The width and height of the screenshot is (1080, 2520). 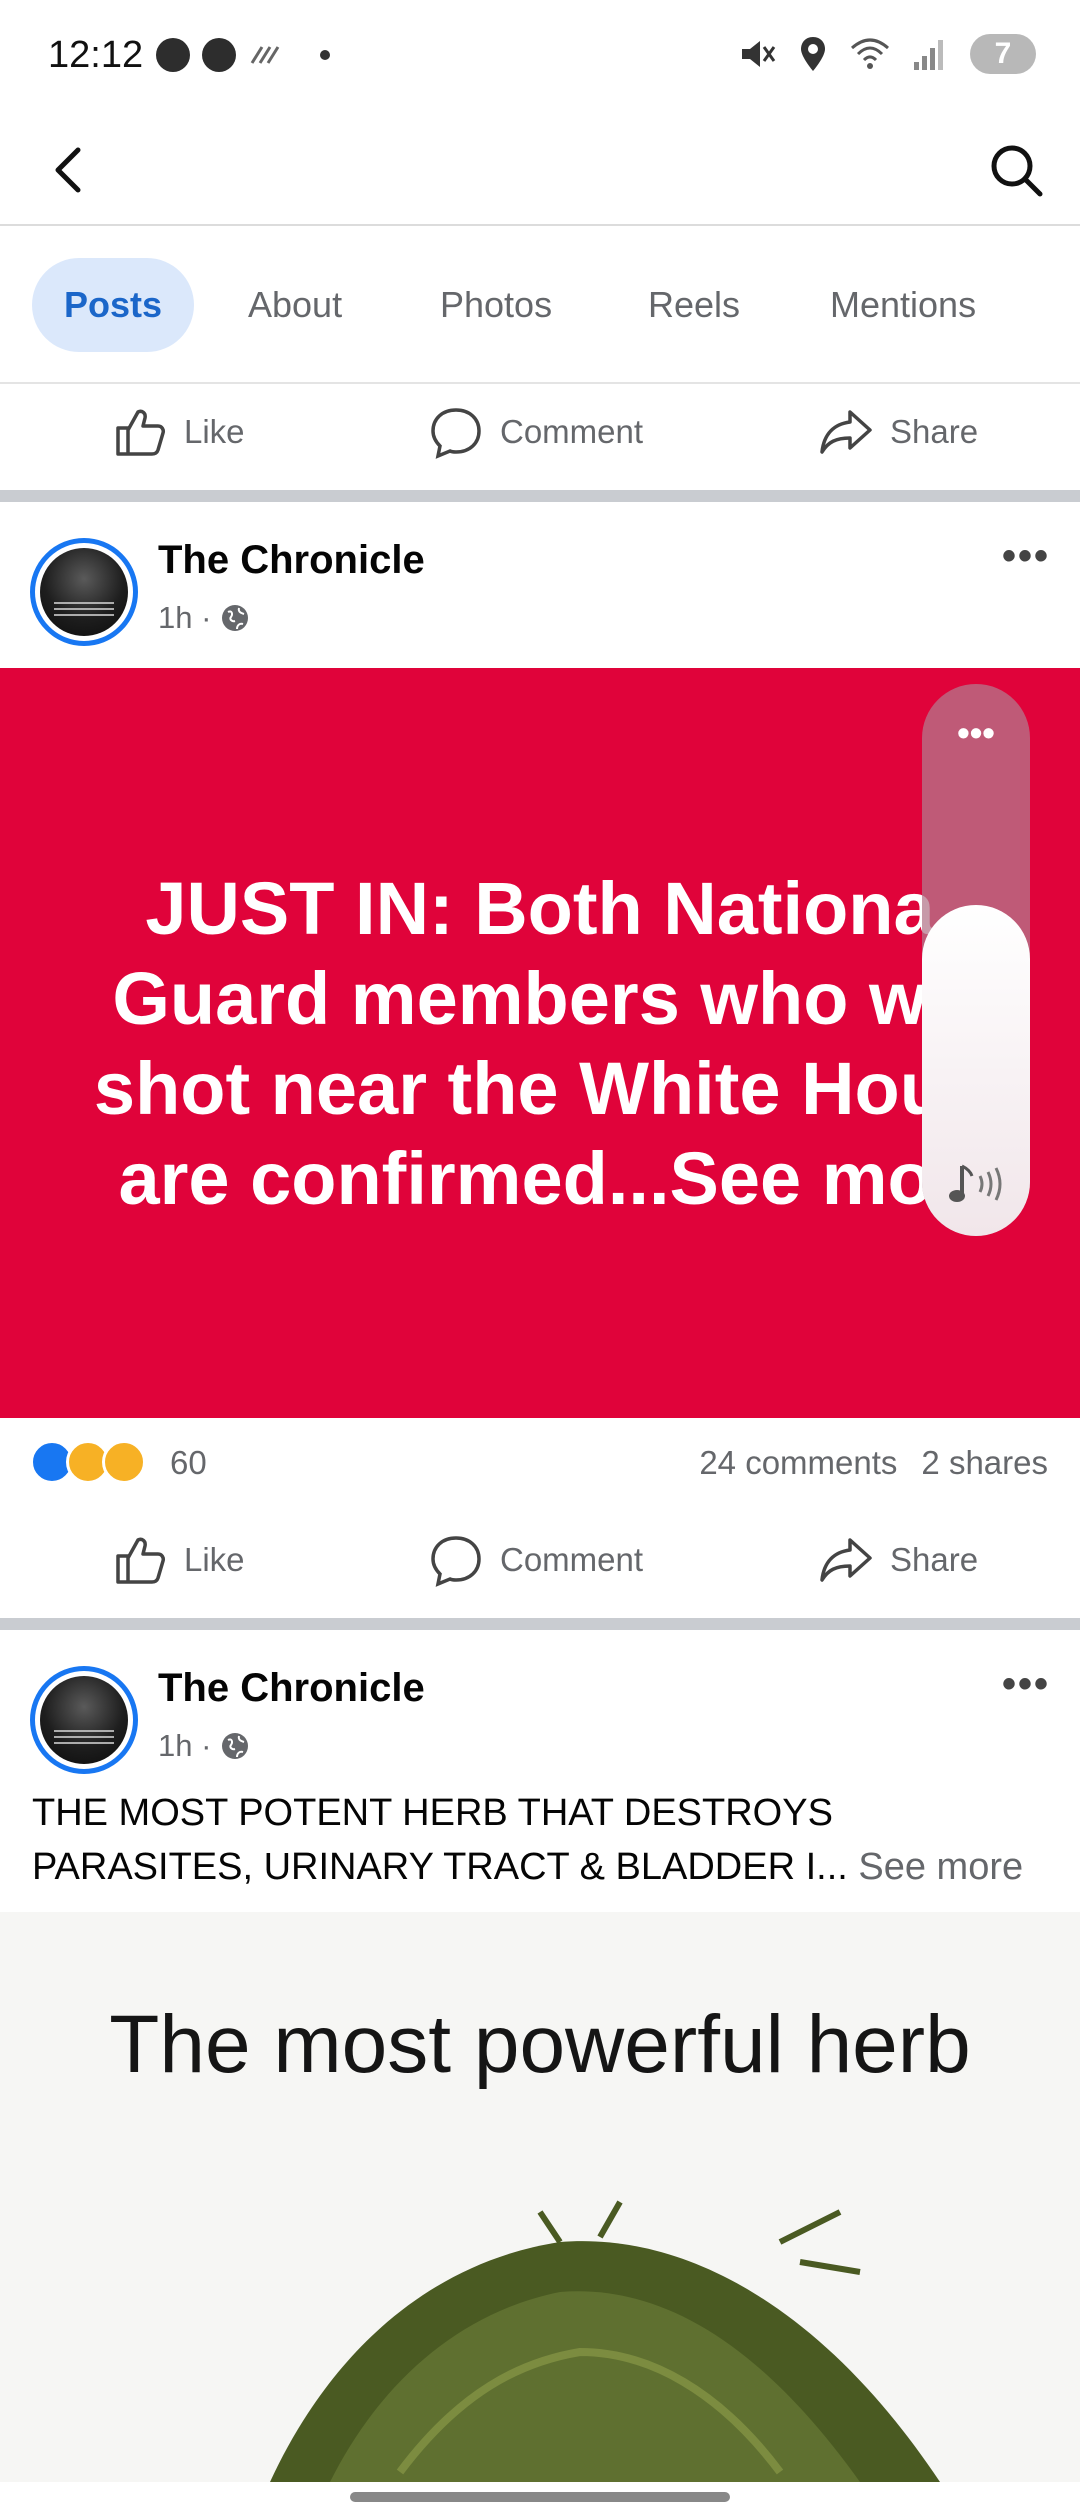 What do you see at coordinates (903, 305) in the screenshot?
I see `tab-mentions: Mentions` at bounding box center [903, 305].